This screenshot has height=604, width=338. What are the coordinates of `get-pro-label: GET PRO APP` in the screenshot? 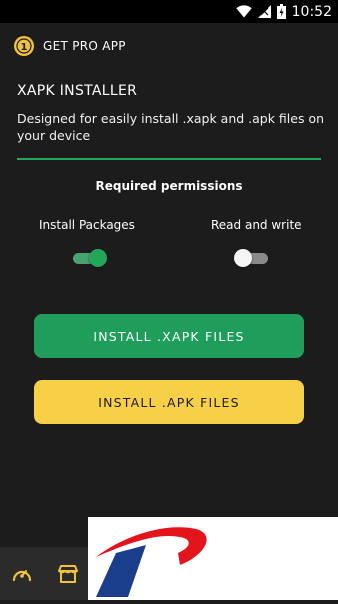 It's located at (84, 46).